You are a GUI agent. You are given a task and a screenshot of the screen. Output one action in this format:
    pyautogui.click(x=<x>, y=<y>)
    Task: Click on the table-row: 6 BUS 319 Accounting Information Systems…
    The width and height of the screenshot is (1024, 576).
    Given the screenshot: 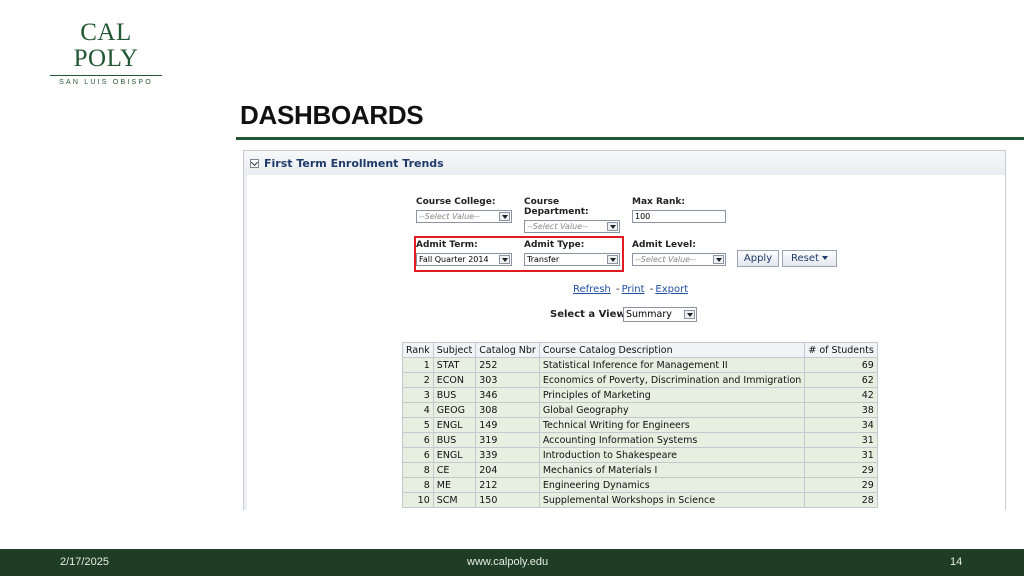 What is the action you would take?
    pyautogui.click(x=640, y=440)
    